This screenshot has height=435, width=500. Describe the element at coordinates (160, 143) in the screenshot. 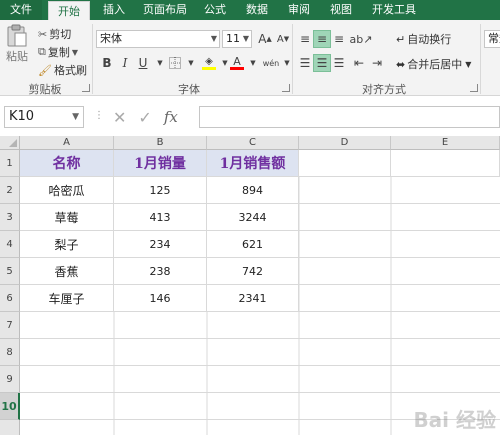

I see `column-header-b: B` at that location.